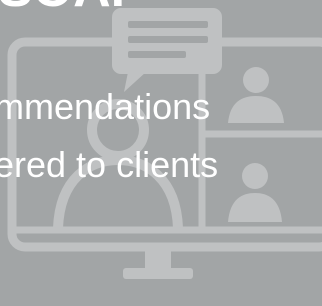 The image size is (322, 306). What do you see at coordinates (158, 273) in the screenshot?
I see `monitor-base` at bounding box center [158, 273].